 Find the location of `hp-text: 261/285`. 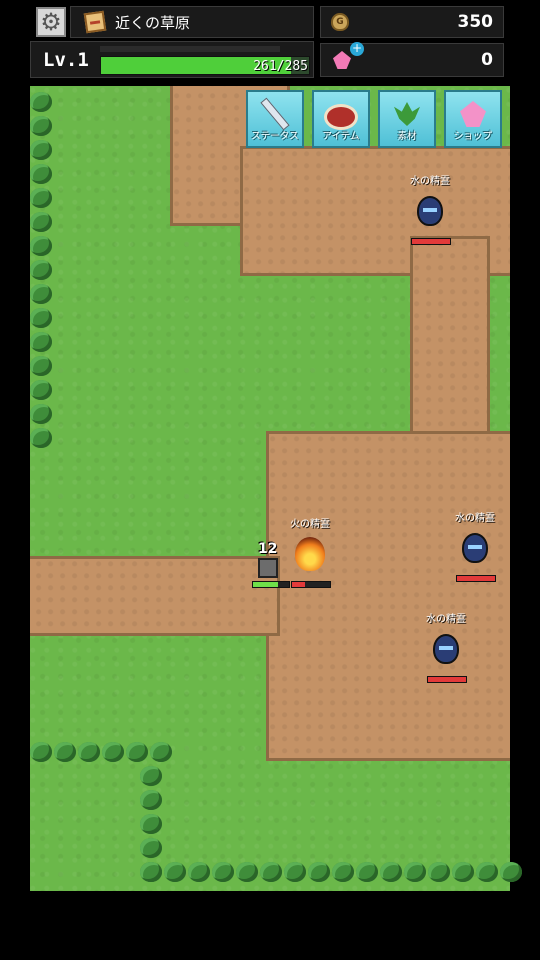

hp-text: 261/285 is located at coordinates (280, 66).